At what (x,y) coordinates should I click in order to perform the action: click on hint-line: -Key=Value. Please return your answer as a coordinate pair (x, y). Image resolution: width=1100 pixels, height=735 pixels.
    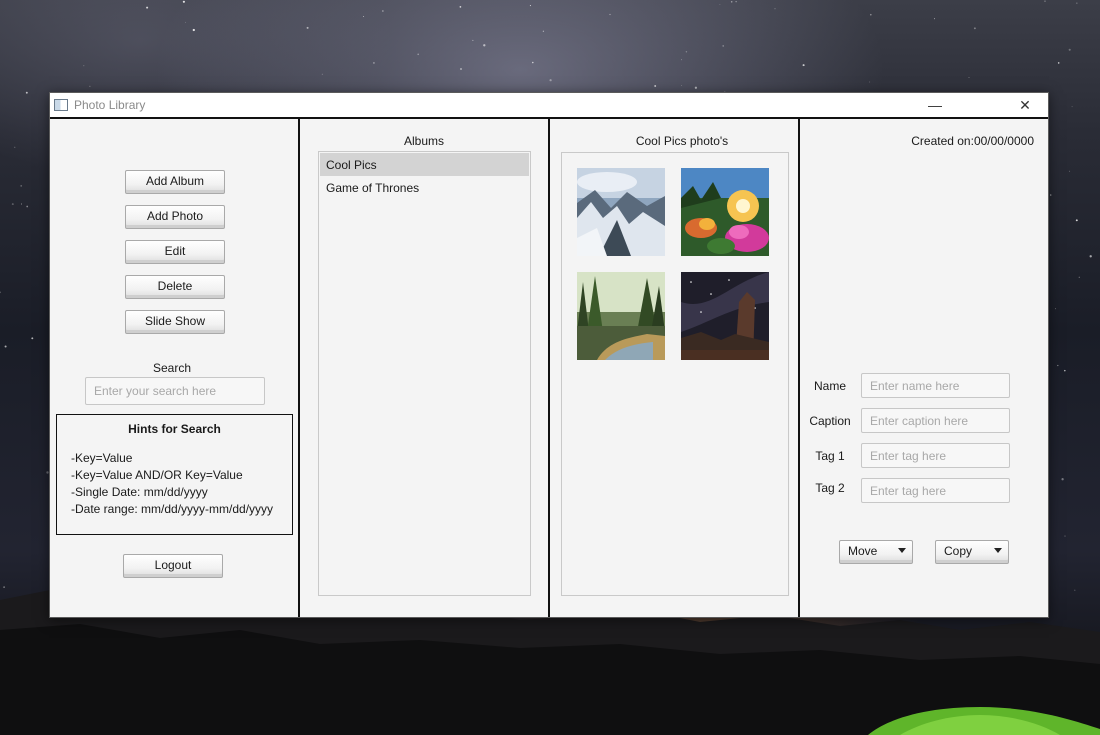
    Looking at the image, I should click on (102, 458).